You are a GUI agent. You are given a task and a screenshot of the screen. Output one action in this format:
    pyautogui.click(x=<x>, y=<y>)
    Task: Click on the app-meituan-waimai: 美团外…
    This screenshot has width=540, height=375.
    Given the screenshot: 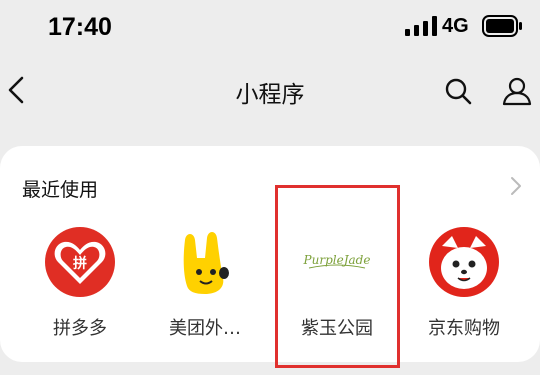 What is the action you would take?
    pyautogui.click(x=205, y=286)
    